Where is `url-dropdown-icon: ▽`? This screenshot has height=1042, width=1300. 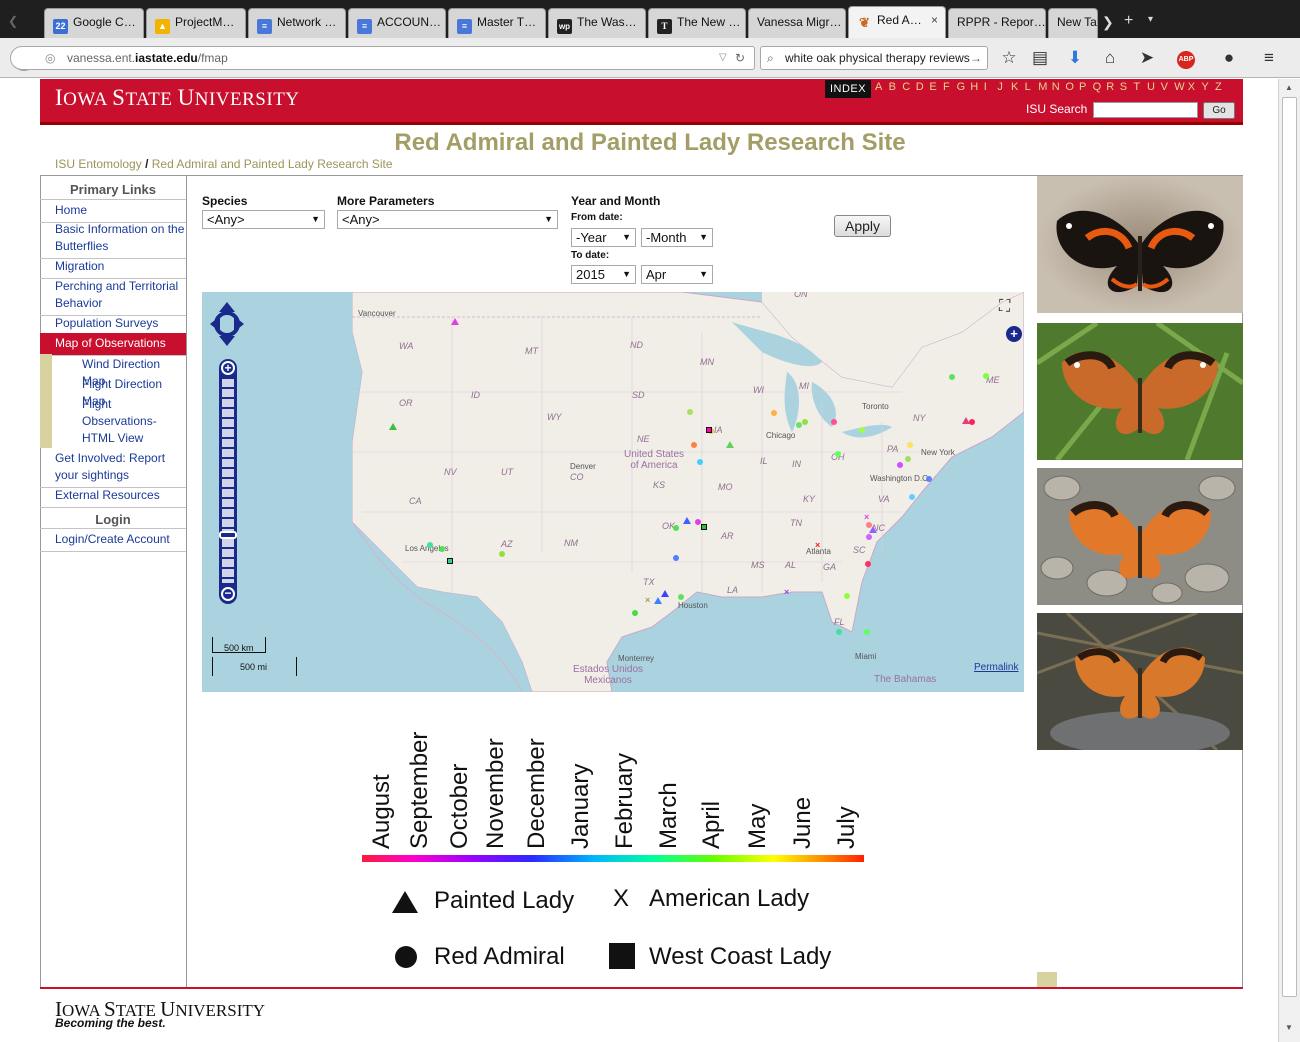
url-dropdown-icon: ▽ is located at coordinates (723, 58).